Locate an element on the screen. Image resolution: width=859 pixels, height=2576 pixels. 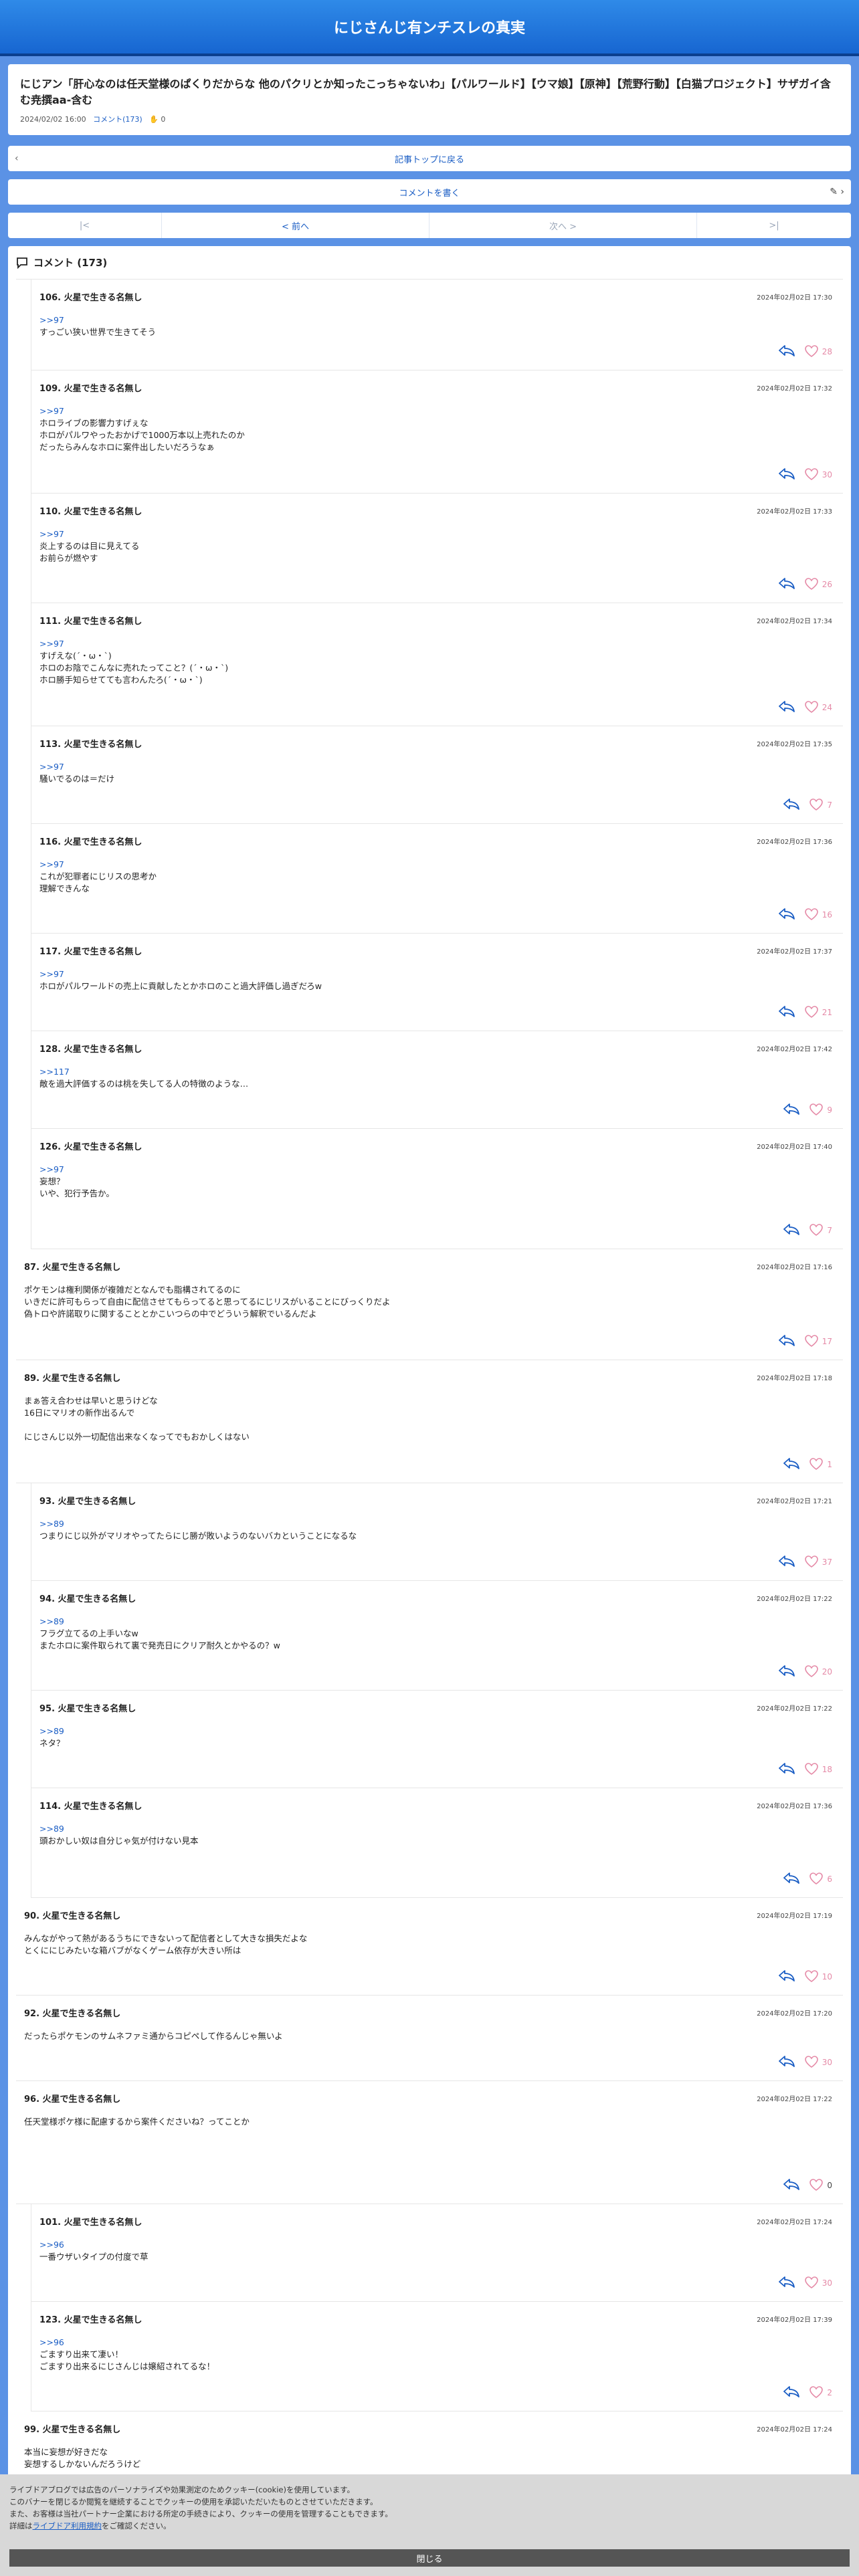
comment-count-link: コメント(173) is located at coordinates (117, 119).